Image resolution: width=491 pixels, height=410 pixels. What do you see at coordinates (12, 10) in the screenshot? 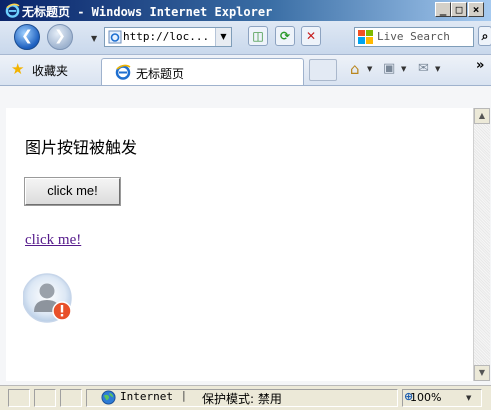
I see `ie-logo-icon` at bounding box center [12, 10].